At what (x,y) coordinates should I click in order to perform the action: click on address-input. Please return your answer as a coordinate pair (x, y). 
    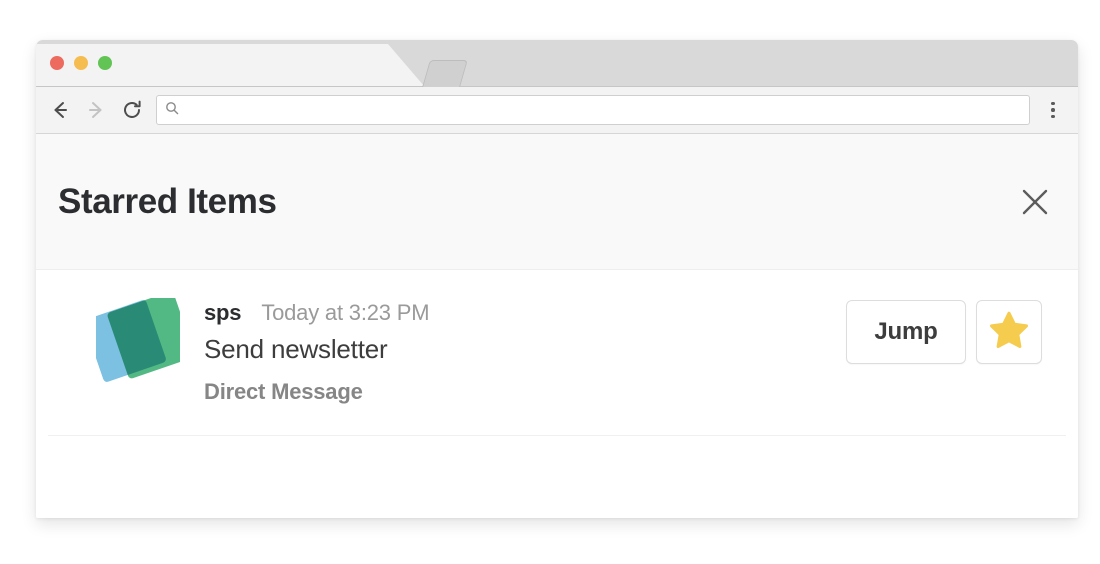
    Looking at the image, I should click on (600, 110).